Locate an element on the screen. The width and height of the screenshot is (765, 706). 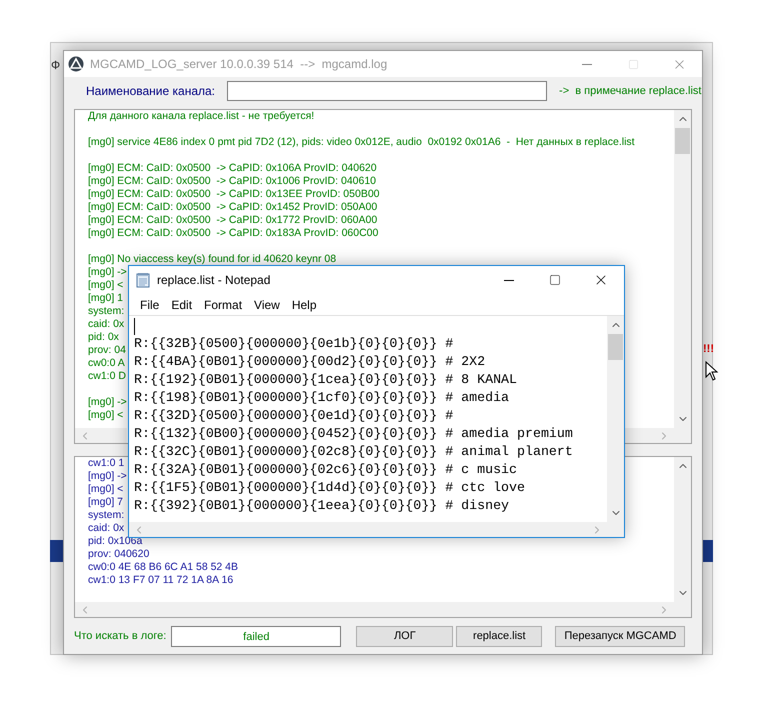
text-line: R:{{392}{0B01}{000000}{1eea}{0}{0}{0}} # disney is located at coordinates (322, 506).